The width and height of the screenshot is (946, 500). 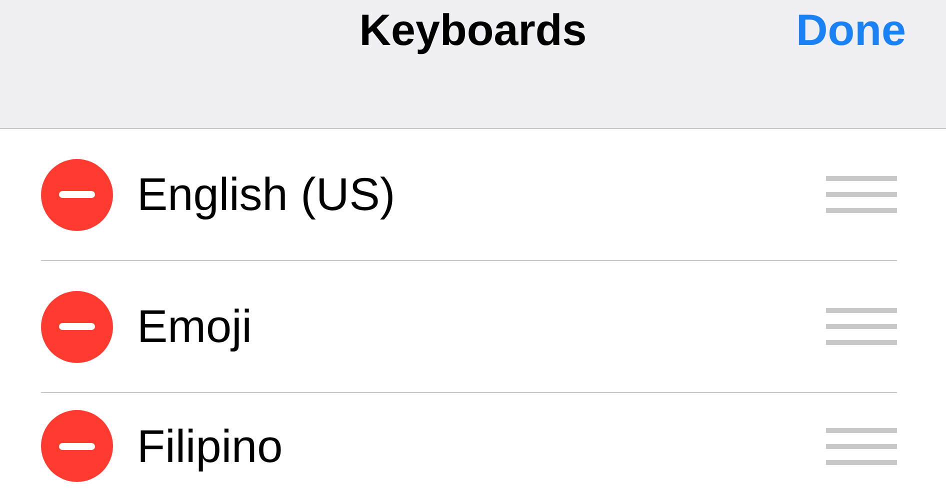 What do you see at coordinates (851, 31) in the screenshot?
I see `done-button: Done` at bounding box center [851, 31].